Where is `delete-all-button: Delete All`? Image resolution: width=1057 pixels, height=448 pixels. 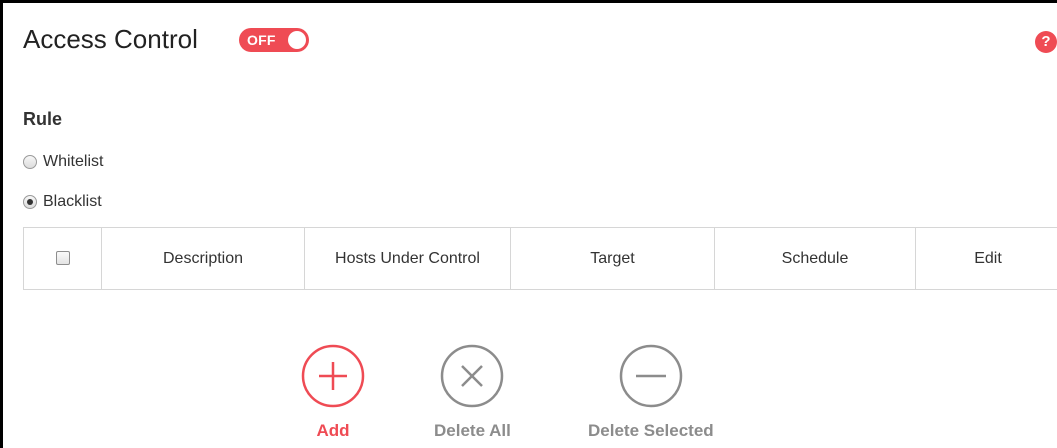
delete-all-button: Delete All is located at coordinates (472, 392).